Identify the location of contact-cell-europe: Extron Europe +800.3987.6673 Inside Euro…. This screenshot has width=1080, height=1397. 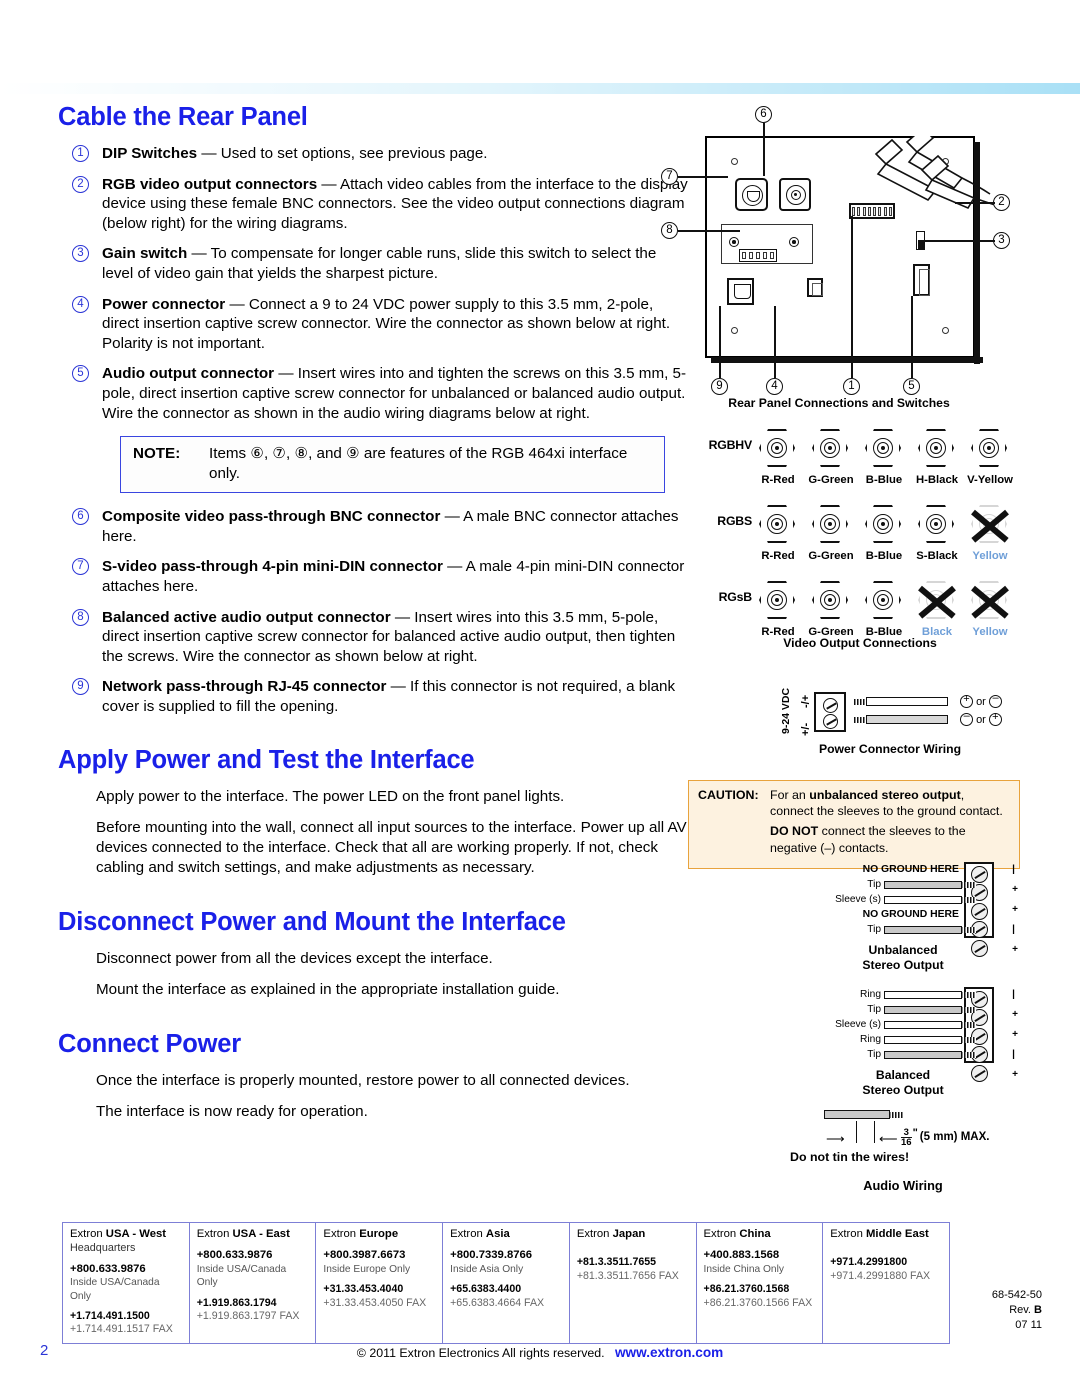
(379, 1283).